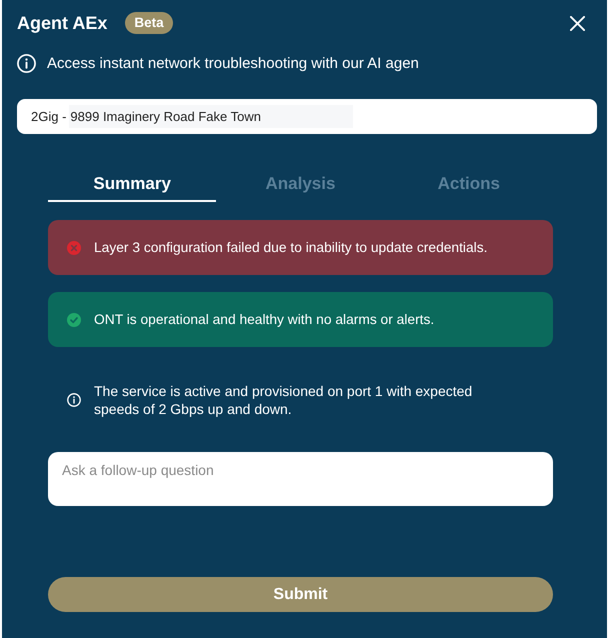 The image size is (612, 638). Describe the element at coordinates (468, 186) in the screenshot. I see `tab: Actions` at that location.